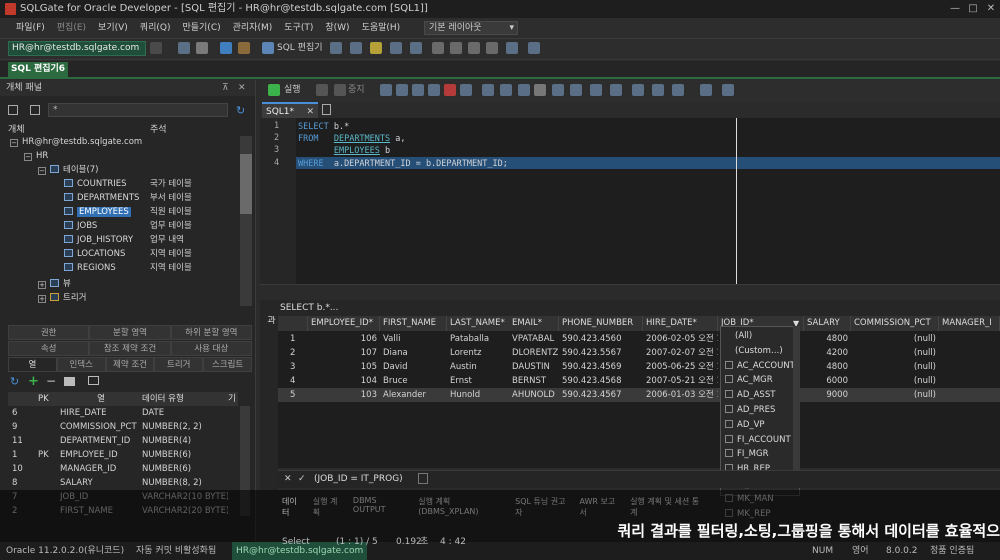 The width and height of the screenshot is (1000, 560). Describe the element at coordinates (154, 198) in the screenshot. I see `tree-item-departments: DEPARTMENTS 부서 테이블` at that location.